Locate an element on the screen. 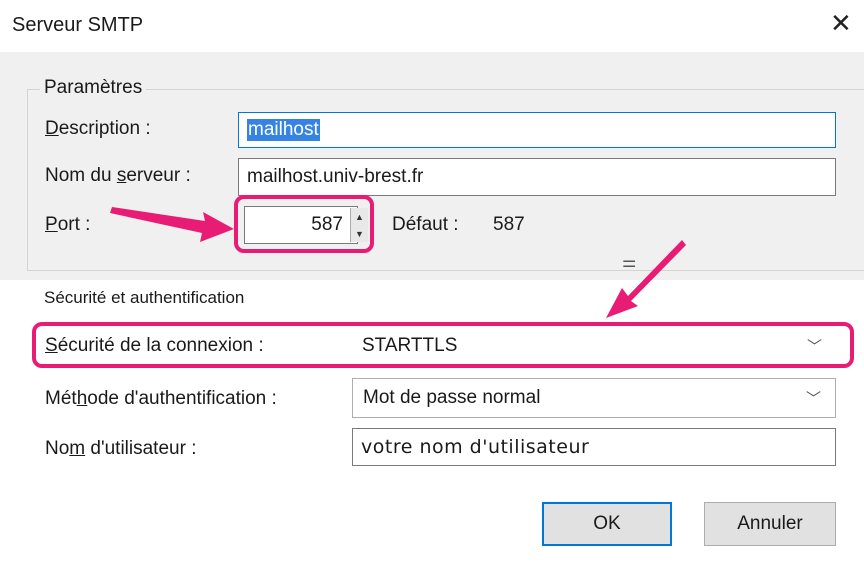 The width and height of the screenshot is (864, 569). cancel-button: Annuler is located at coordinates (770, 524).